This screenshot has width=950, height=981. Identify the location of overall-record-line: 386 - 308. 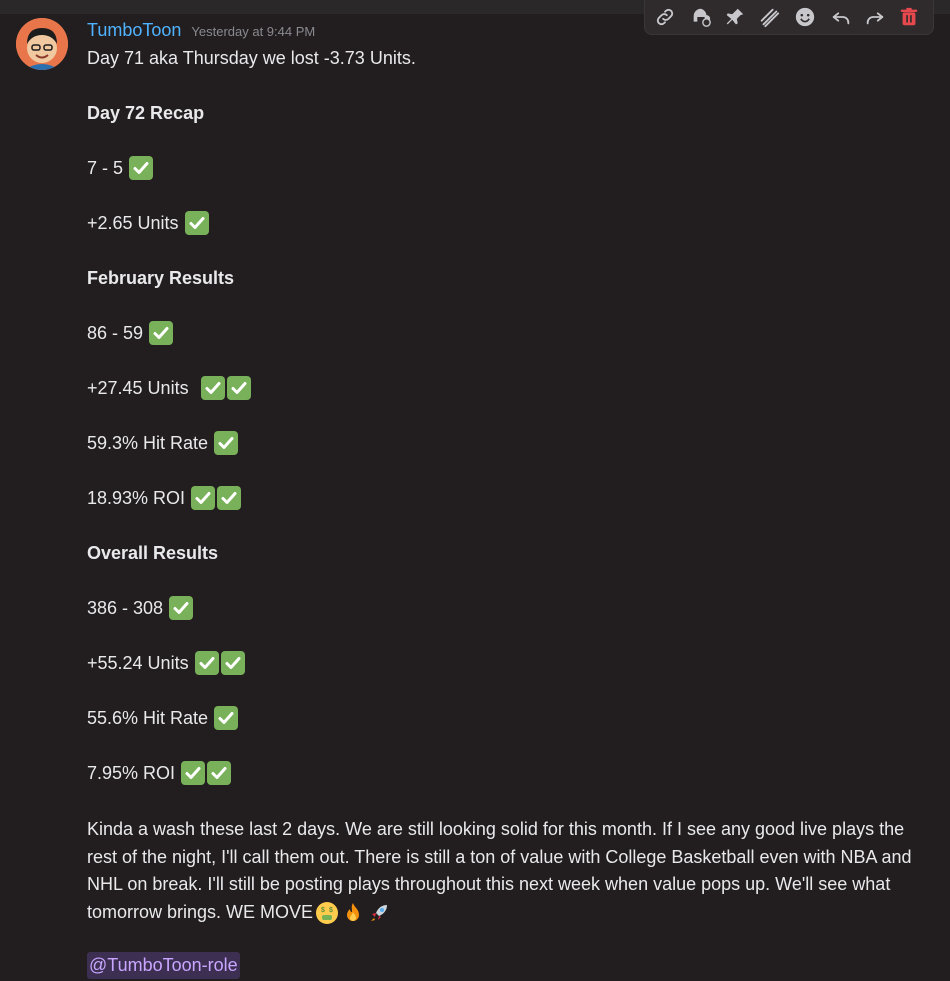
(140, 608).